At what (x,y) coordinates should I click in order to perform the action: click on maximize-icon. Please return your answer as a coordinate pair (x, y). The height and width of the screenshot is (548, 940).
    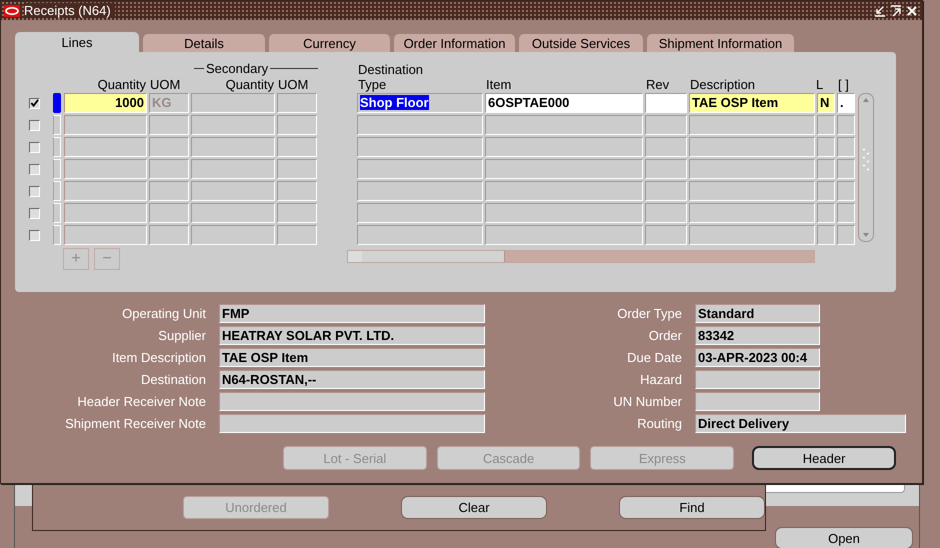
    Looking at the image, I should click on (896, 10).